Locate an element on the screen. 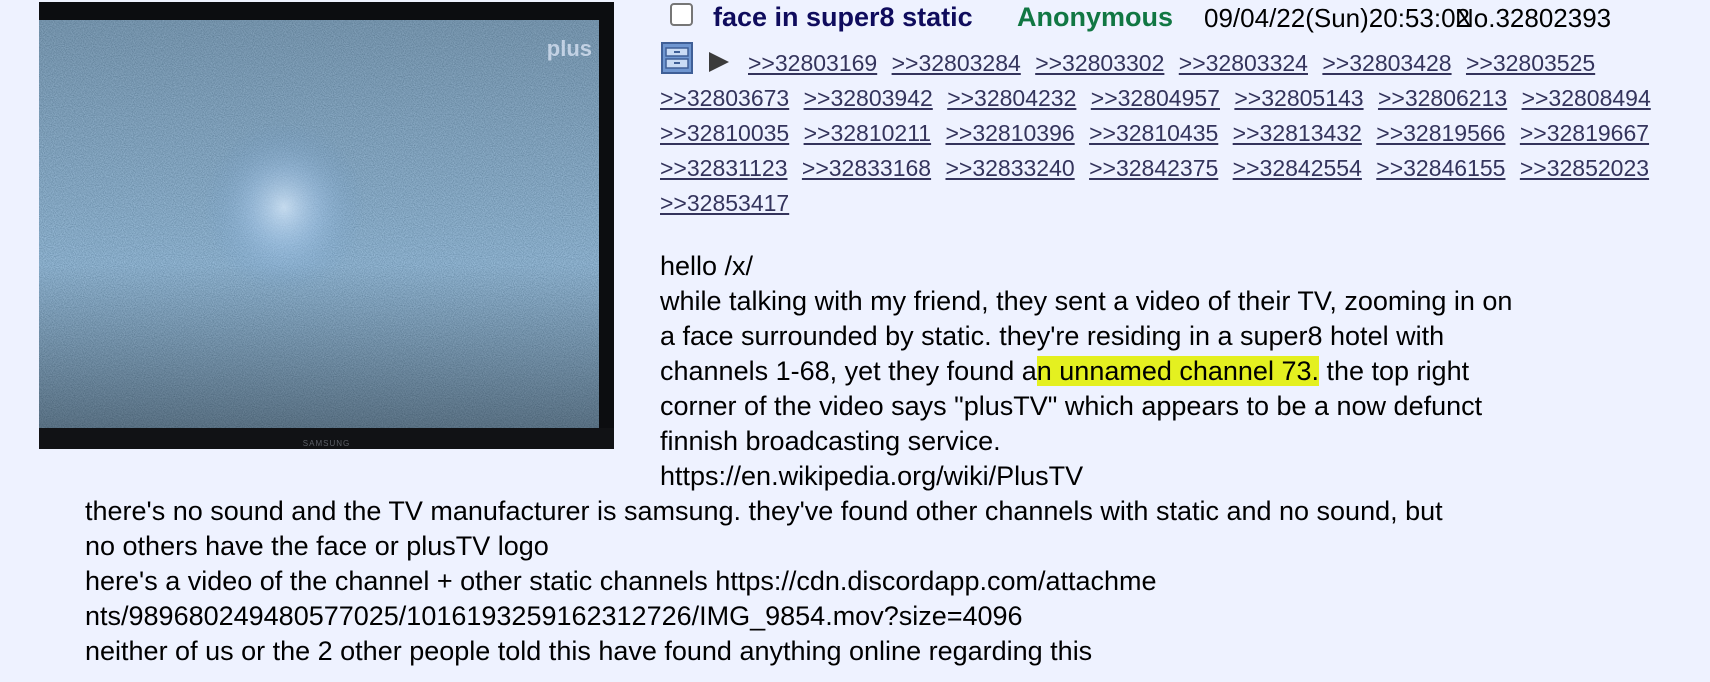 This screenshot has width=1710, height=682. post-datetime: 09/04/22(Sun)20:53:02 is located at coordinates (1337, 18).